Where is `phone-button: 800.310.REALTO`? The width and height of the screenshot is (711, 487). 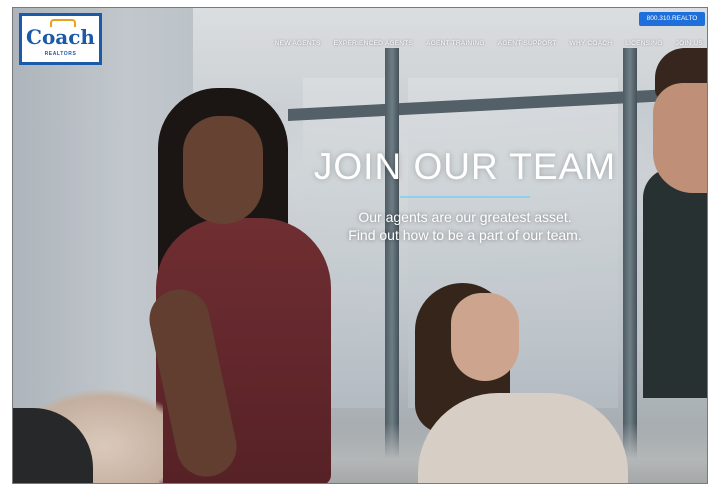
phone-button: 800.310.REALTO is located at coordinates (672, 19).